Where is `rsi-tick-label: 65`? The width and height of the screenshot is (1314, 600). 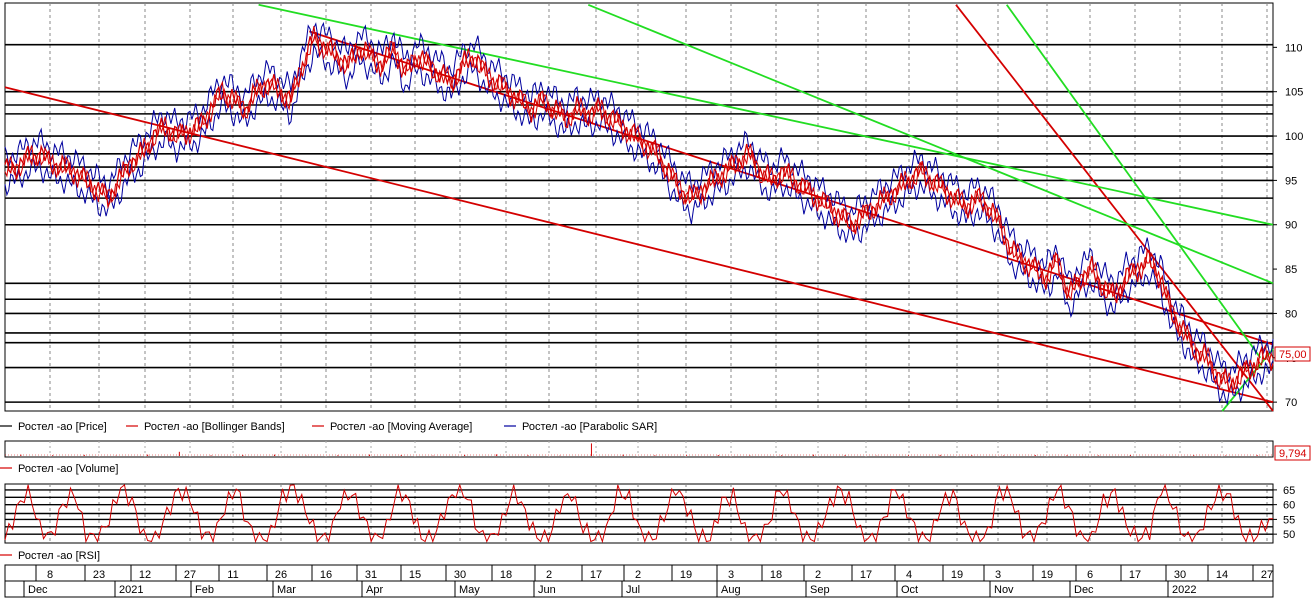 rsi-tick-label: 65 is located at coordinates (1289, 491).